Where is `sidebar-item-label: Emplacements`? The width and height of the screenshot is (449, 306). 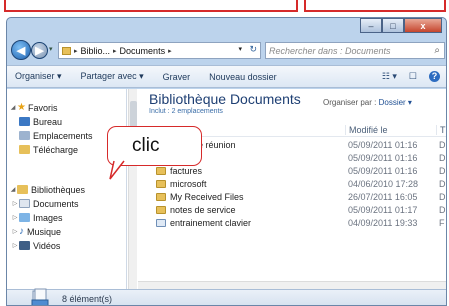
sidebar-item-label: Emplacements is located at coordinates (63, 135).